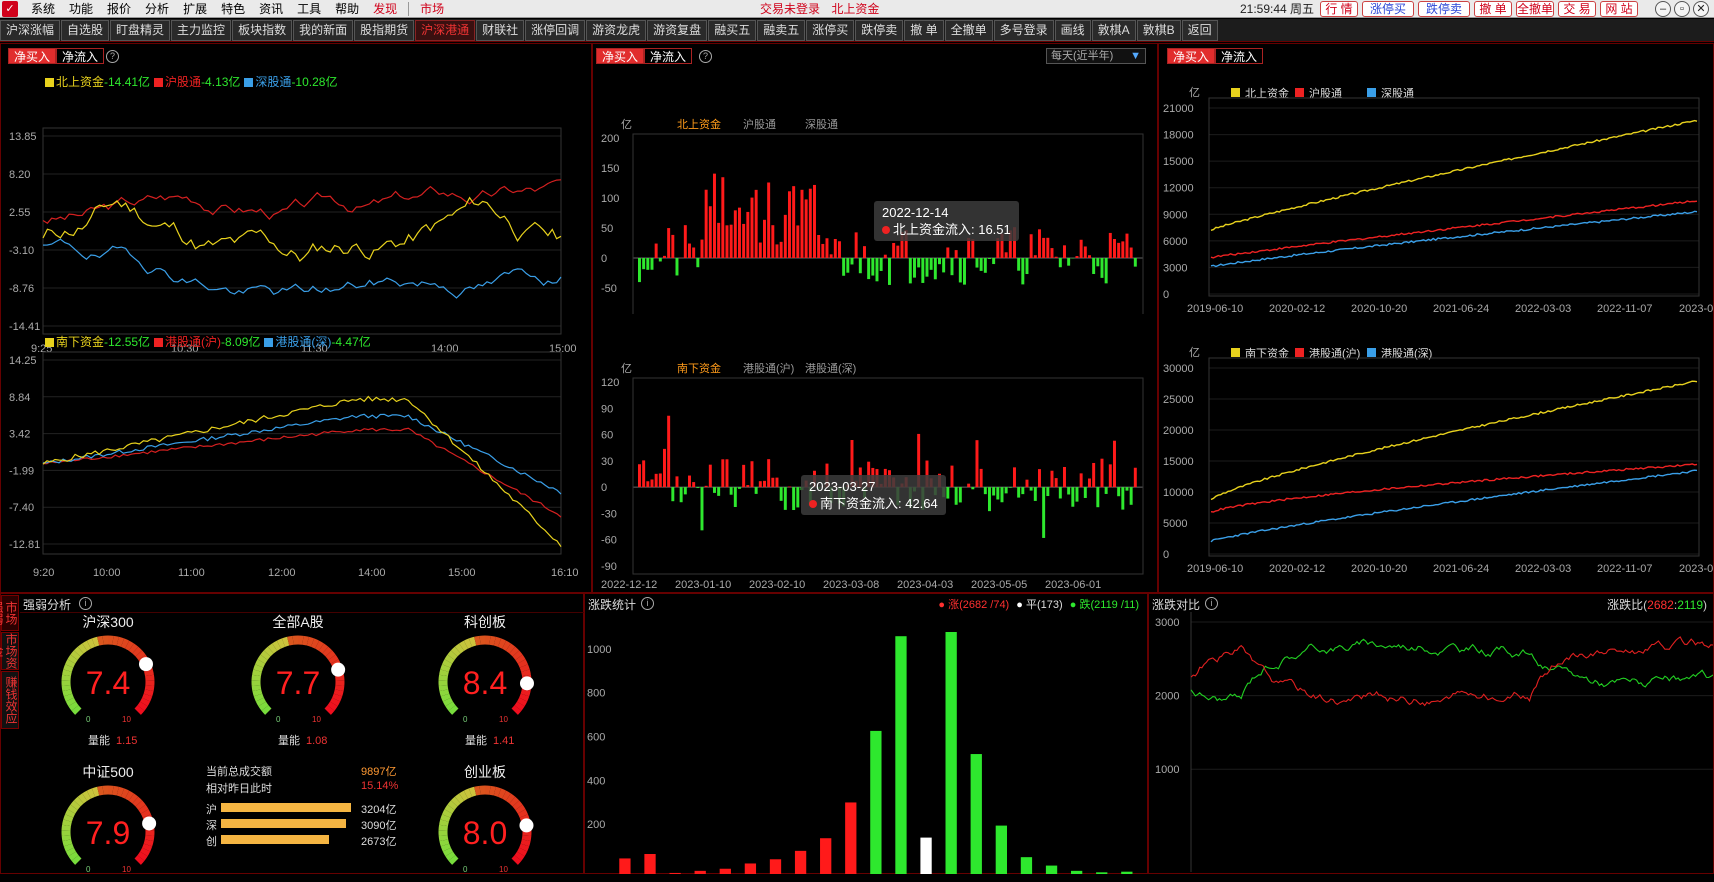 Image resolution: width=1714 pixels, height=882 pixels. I want to click on toolbar-tab: 跌停卖, so click(879, 30).